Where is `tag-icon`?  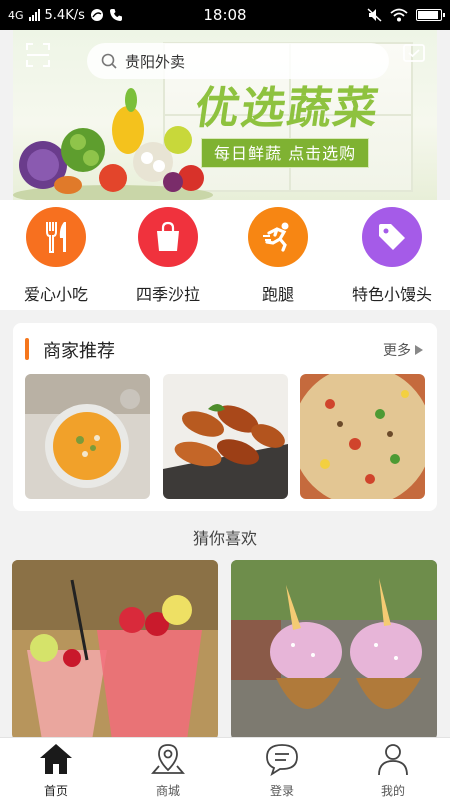 tag-icon is located at coordinates (392, 237).